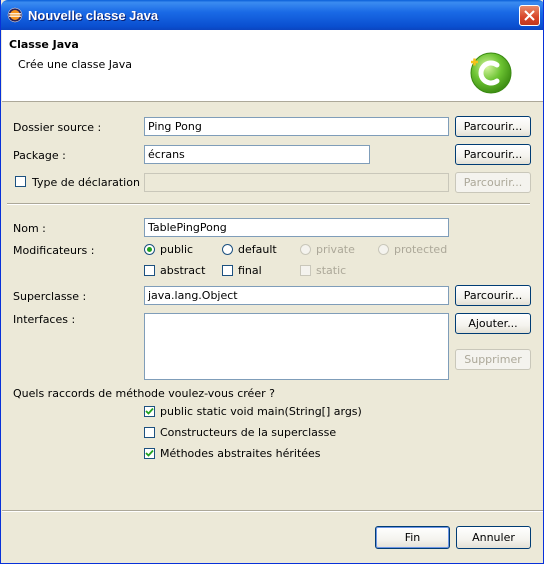 The width and height of the screenshot is (544, 564). What do you see at coordinates (50, 296) in the screenshot?
I see `superclass-label: Superclasse :` at bounding box center [50, 296].